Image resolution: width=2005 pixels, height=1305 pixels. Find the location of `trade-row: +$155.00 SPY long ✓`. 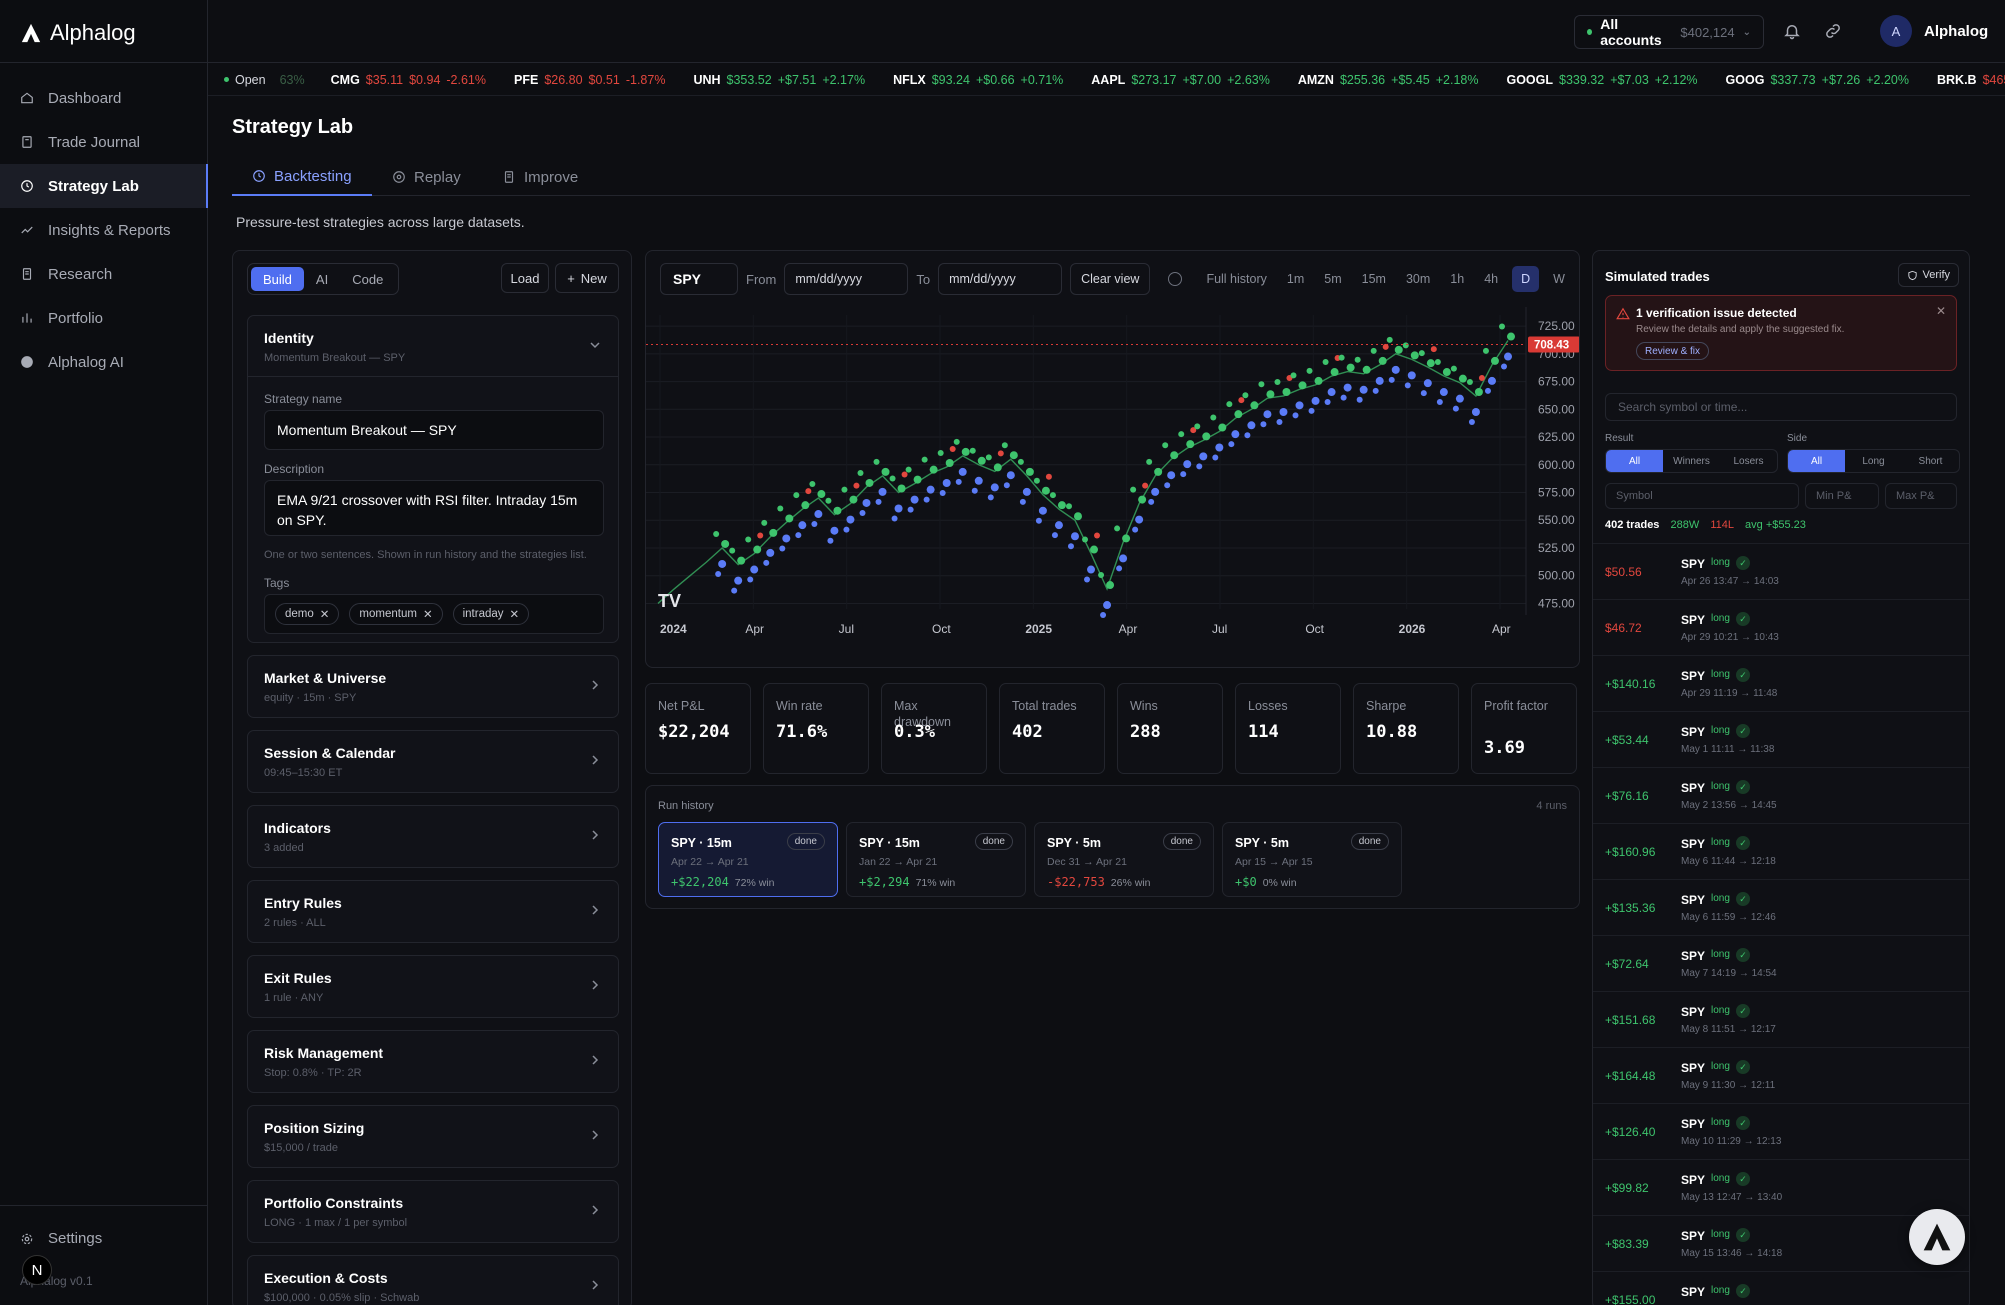

trade-row: +$155.00 SPY long ✓ is located at coordinates (1781, 1288).